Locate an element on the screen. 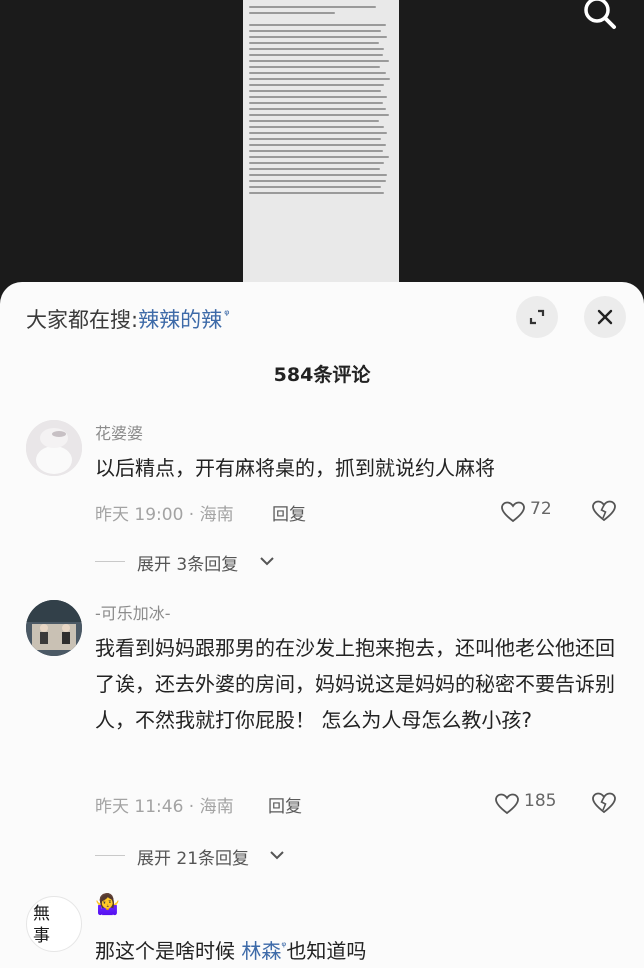 This screenshot has width=644, height=968. like-count: 185 is located at coordinates (540, 801).